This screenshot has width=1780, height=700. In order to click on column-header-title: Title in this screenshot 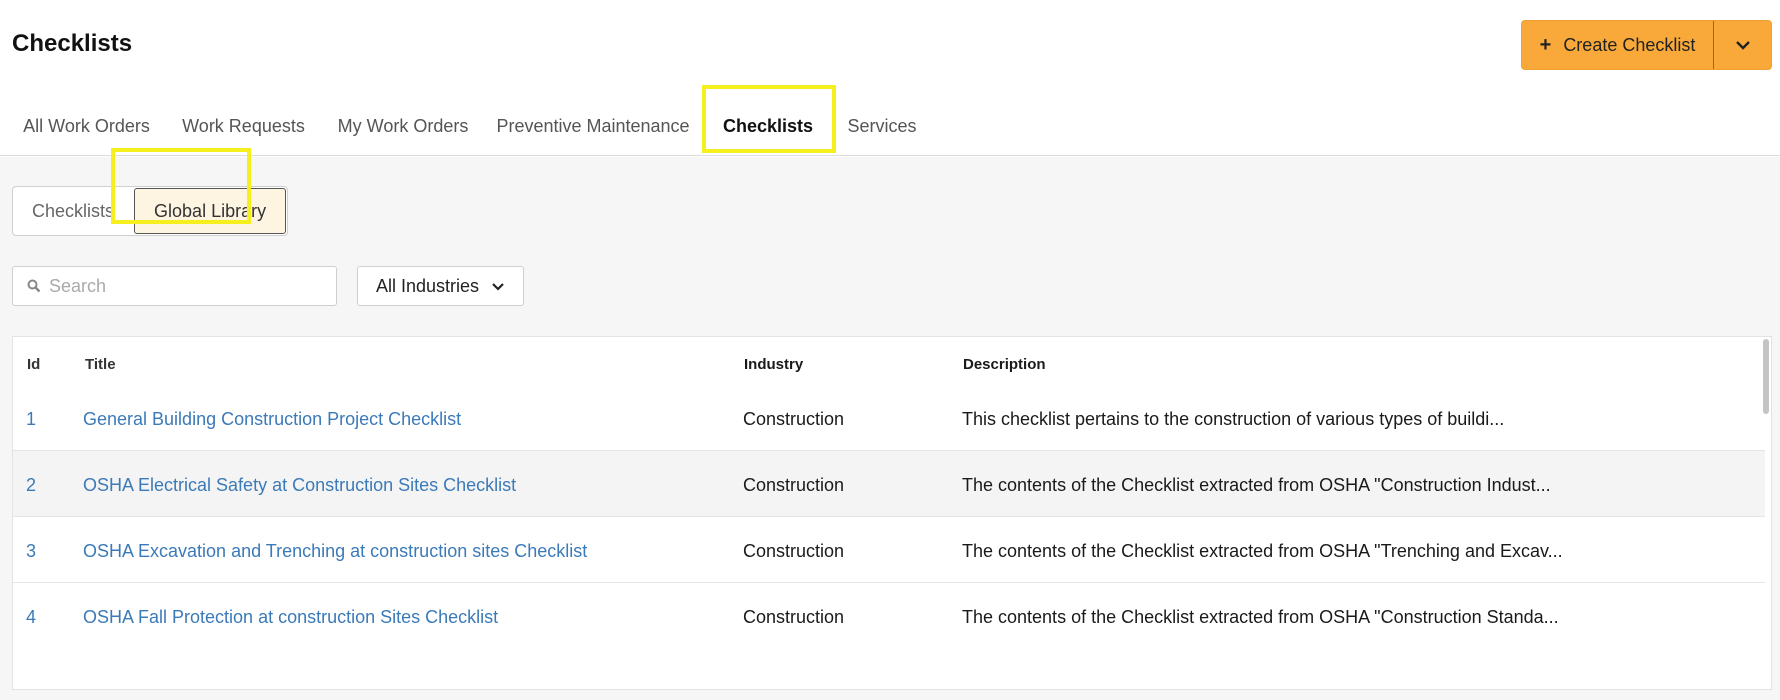, I will do `click(100, 364)`.